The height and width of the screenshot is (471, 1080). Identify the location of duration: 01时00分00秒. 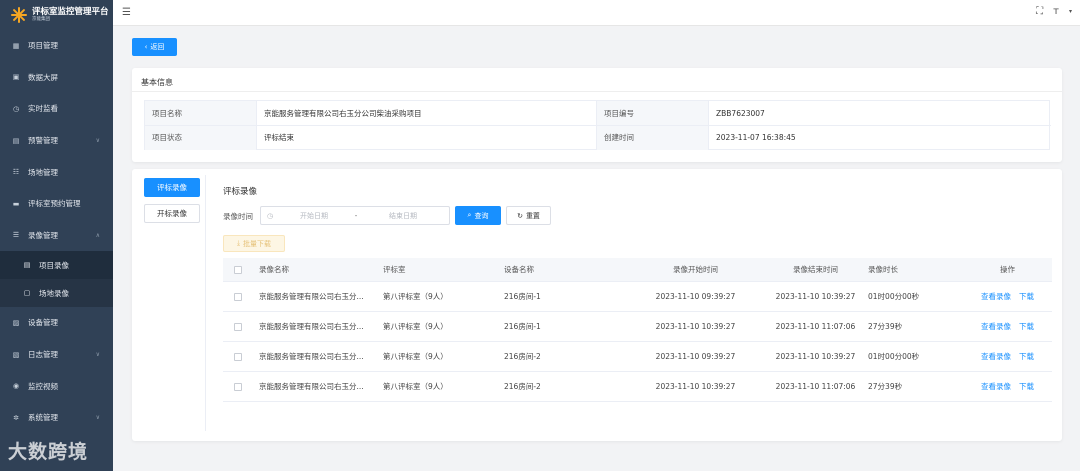
(894, 296).